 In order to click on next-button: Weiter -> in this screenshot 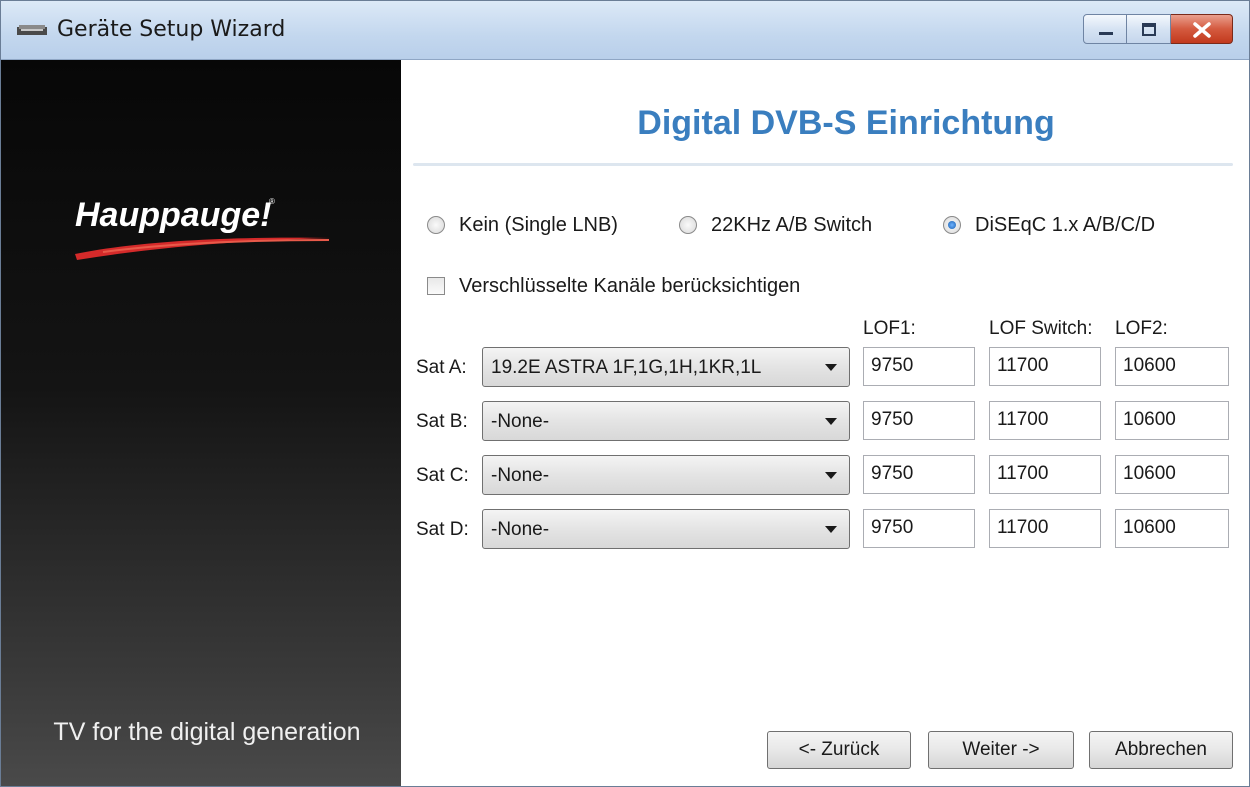, I will do `click(1001, 750)`.